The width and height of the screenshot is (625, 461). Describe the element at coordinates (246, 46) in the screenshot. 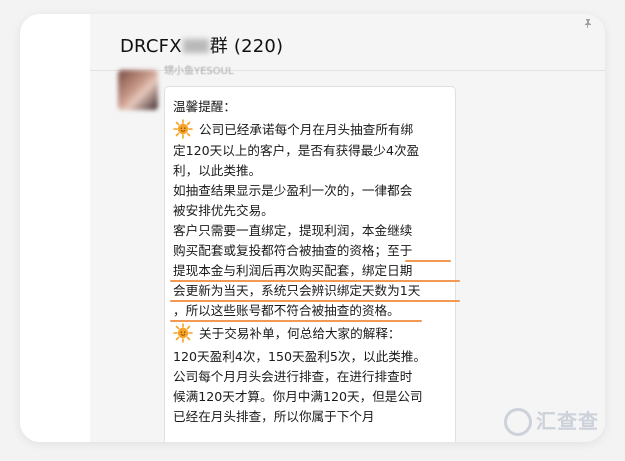

I see `chat-title-suffix: 群 (220)` at that location.